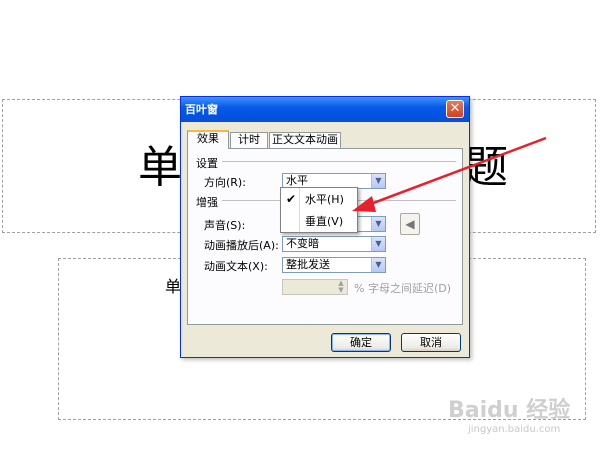 The width and height of the screenshot is (600, 450). I want to click on annotation-arrow, so click(449, 174).